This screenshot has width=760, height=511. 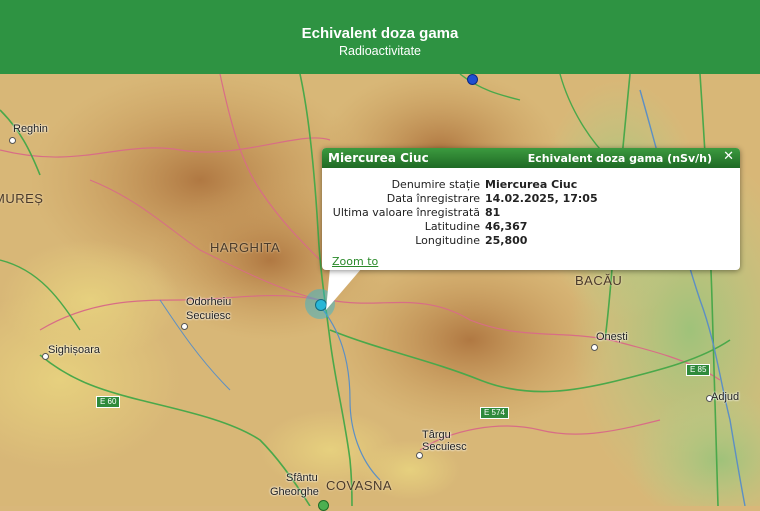 I want to click on attr-value: 14.02.2025, 17:05, so click(x=541, y=198).